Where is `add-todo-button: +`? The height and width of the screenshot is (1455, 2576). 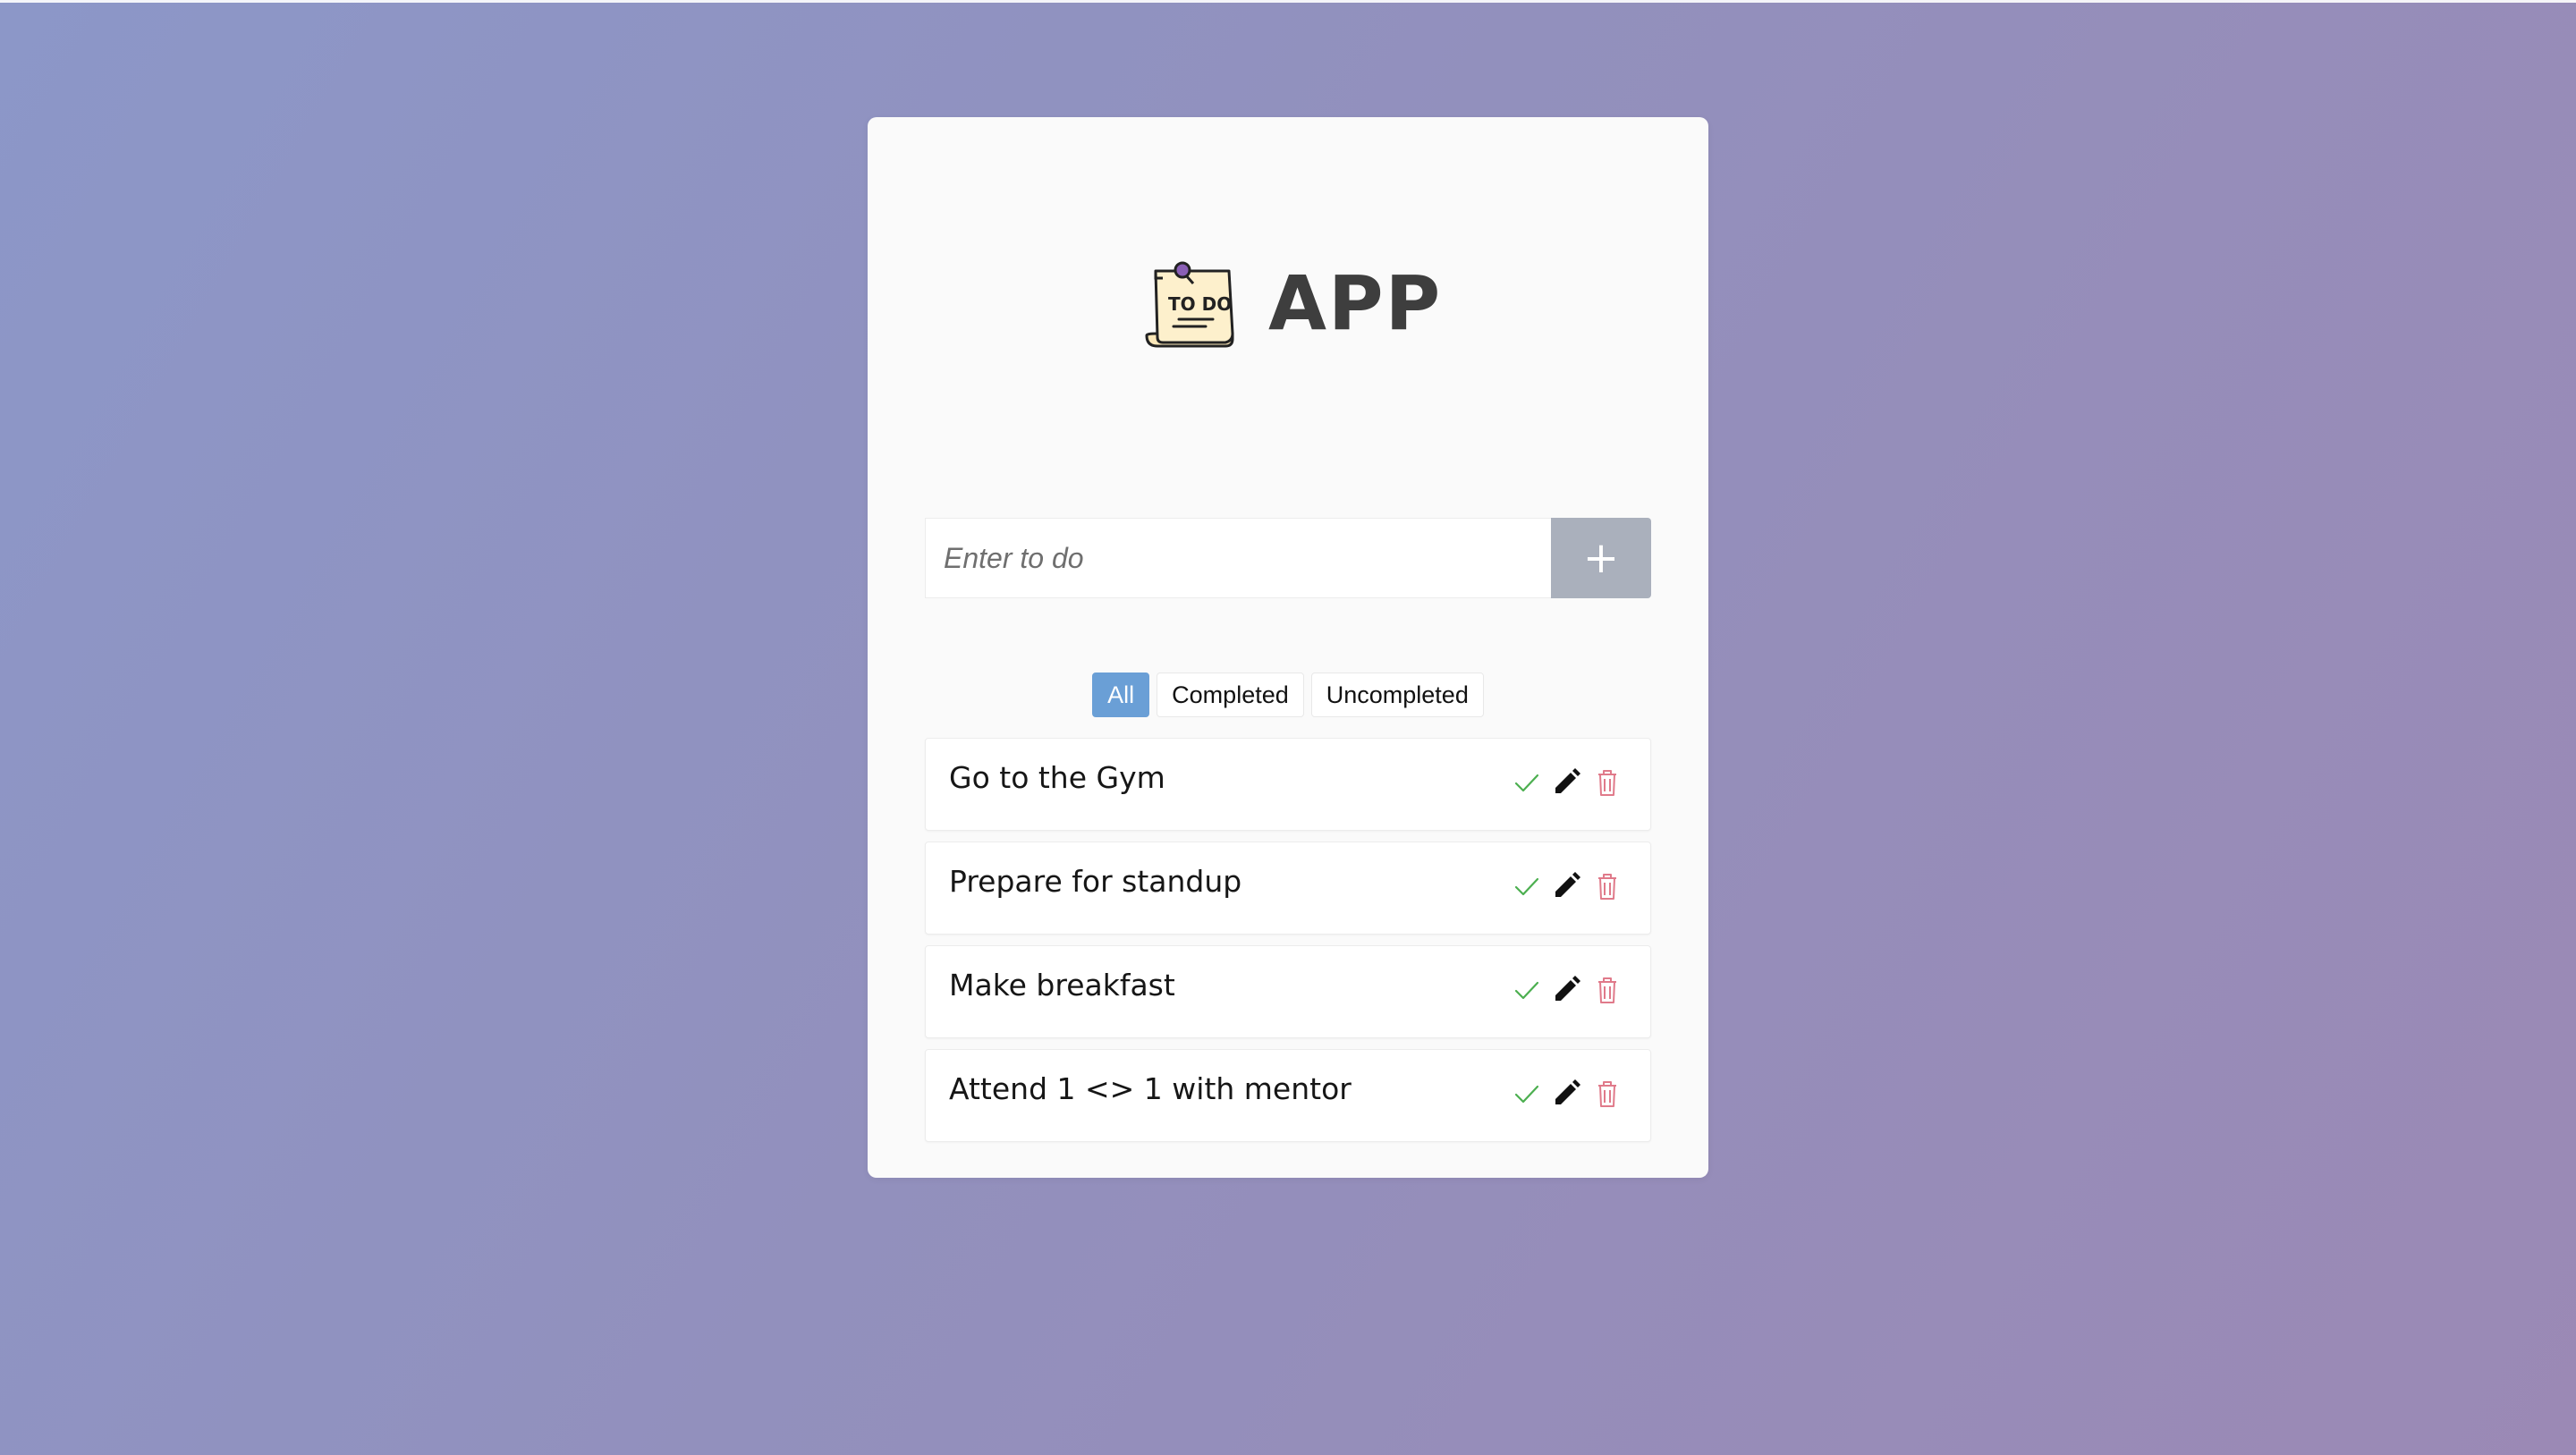
add-todo-button: + is located at coordinates (1601, 558).